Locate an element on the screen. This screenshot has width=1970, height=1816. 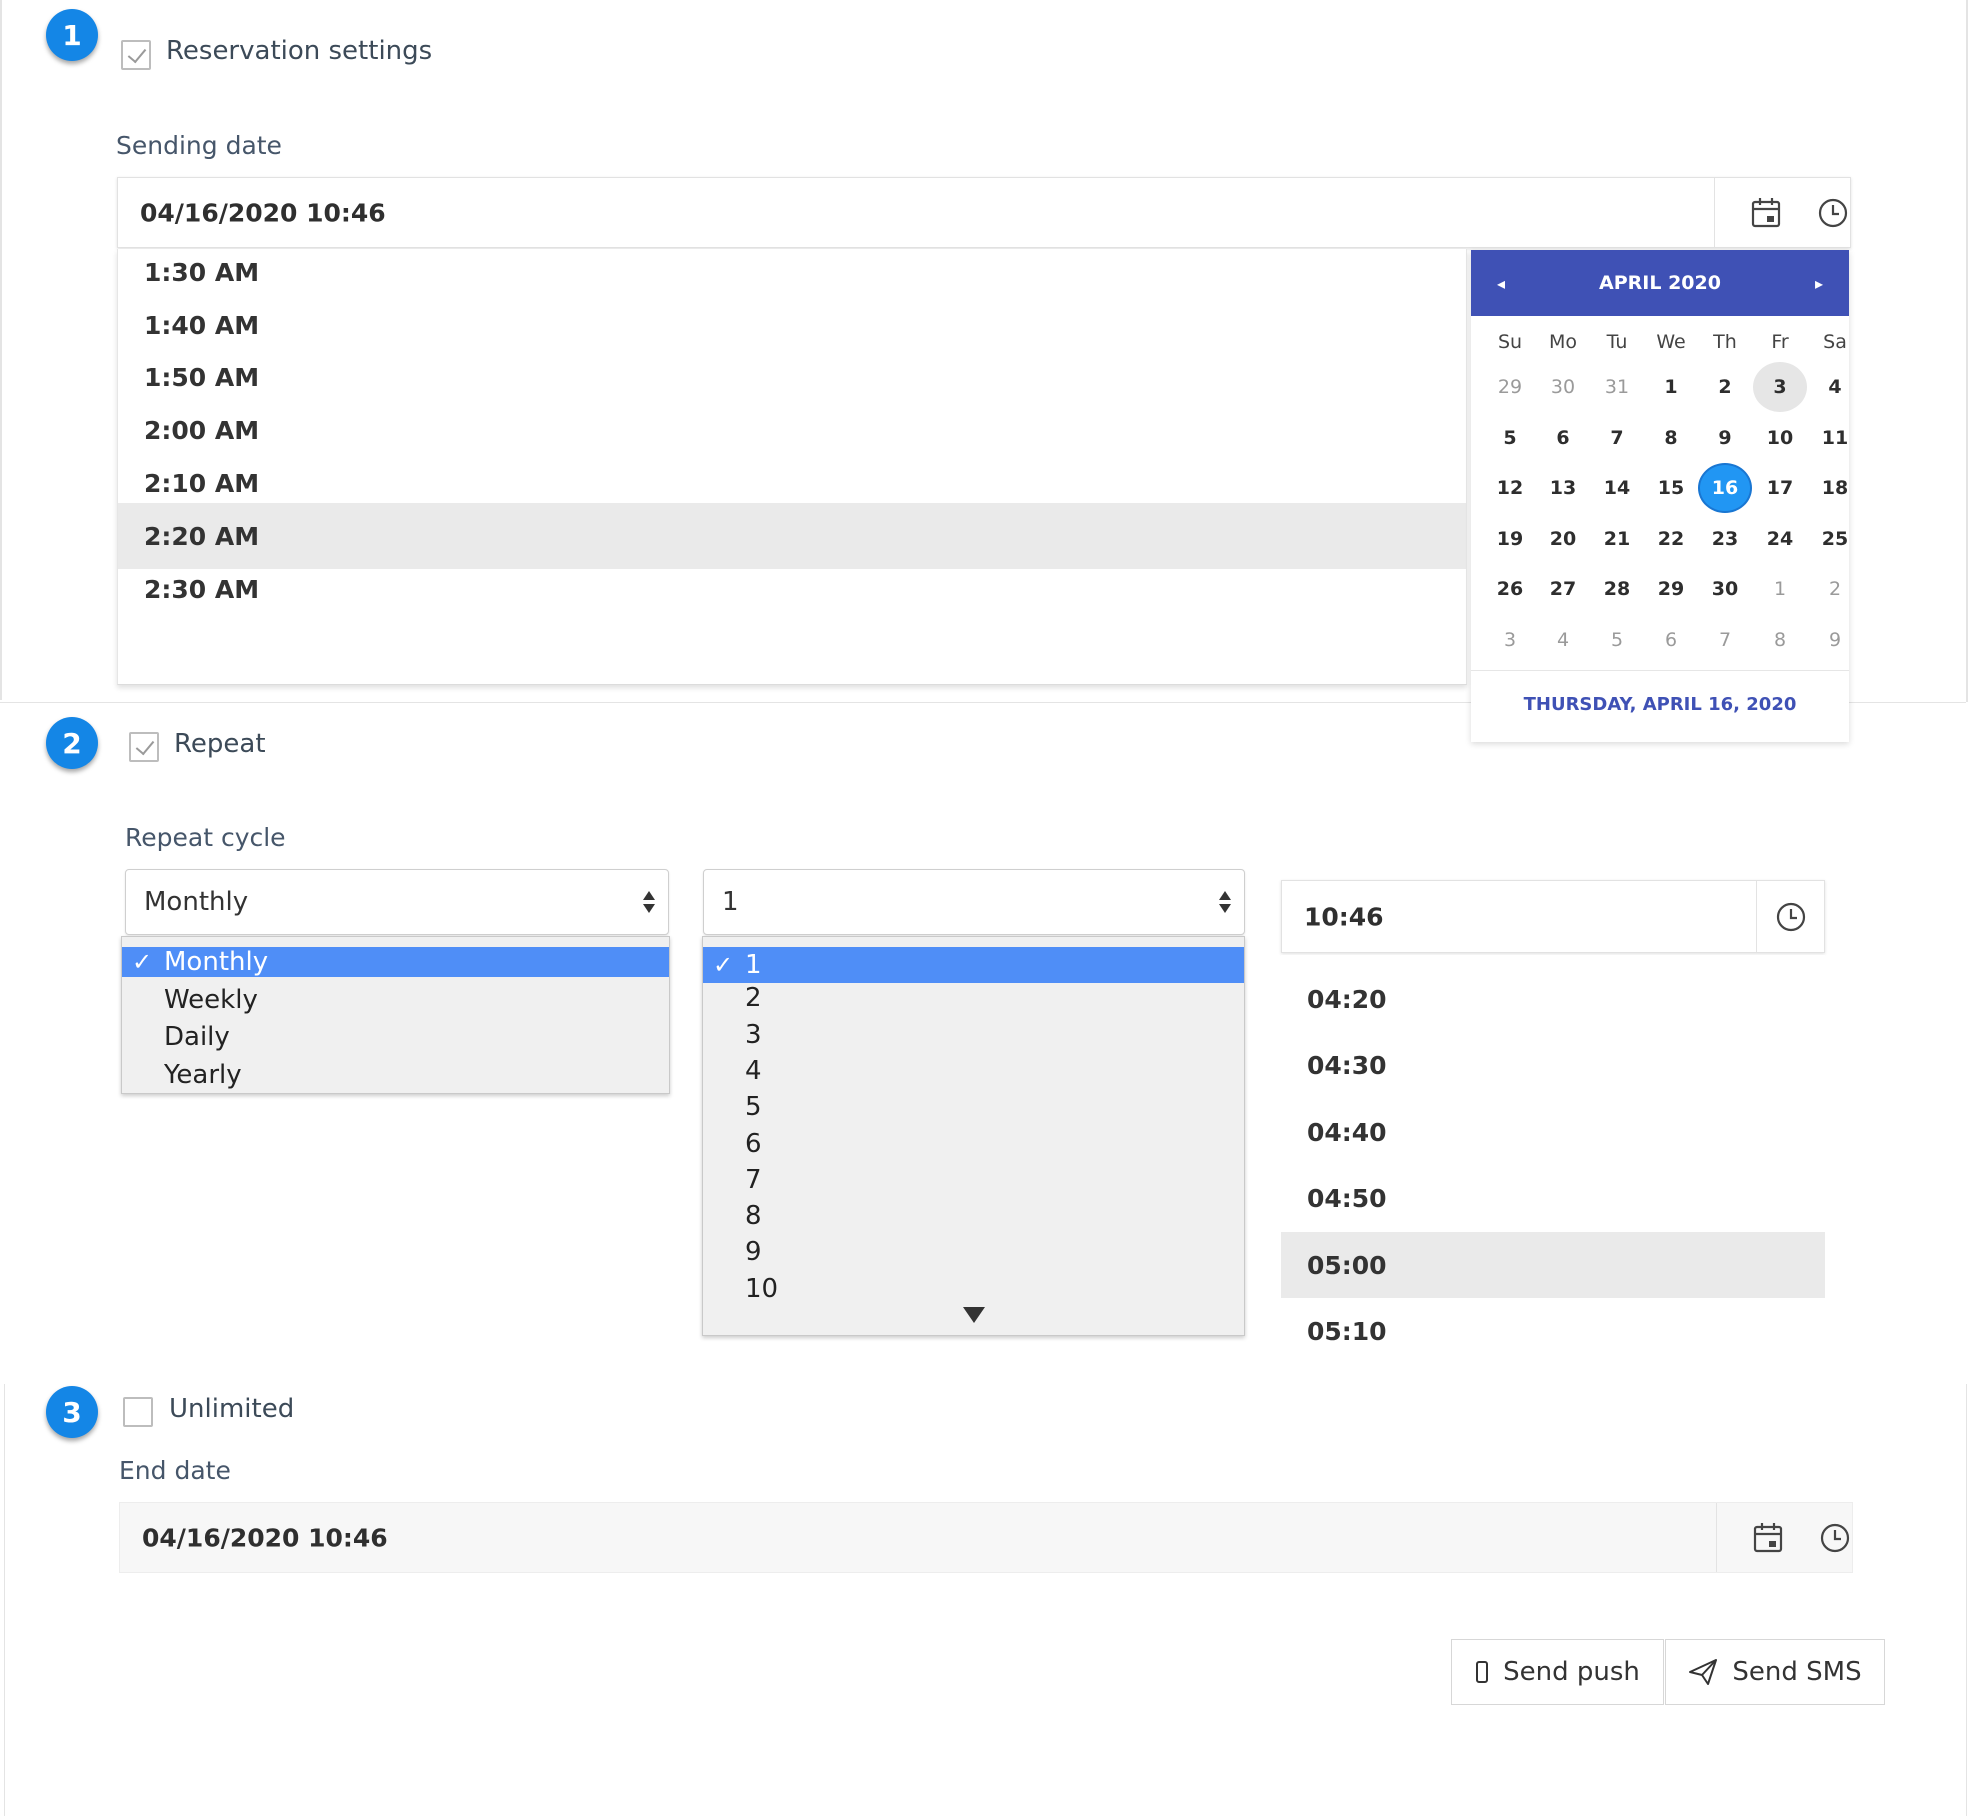
time-option: 04:30 is located at coordinates (1553, 1066).